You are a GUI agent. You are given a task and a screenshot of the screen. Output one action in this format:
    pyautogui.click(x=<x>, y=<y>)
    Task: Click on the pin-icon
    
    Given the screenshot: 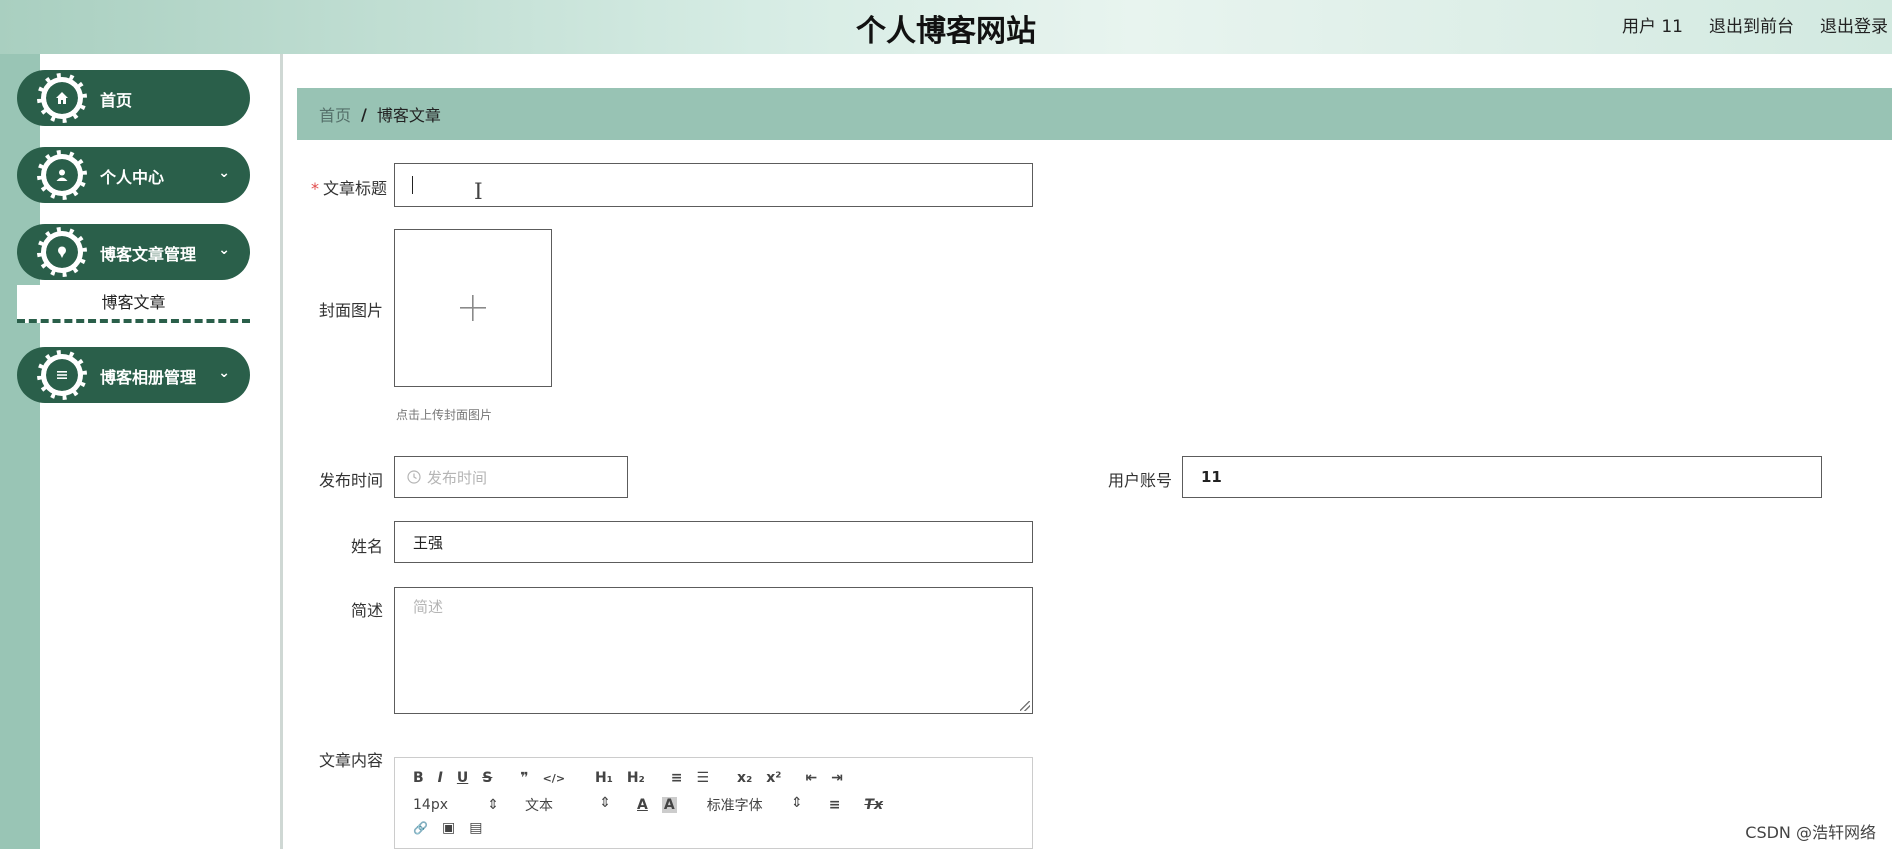 What is the action you would take?
    pyautogui.click(x=62, y=252)
    